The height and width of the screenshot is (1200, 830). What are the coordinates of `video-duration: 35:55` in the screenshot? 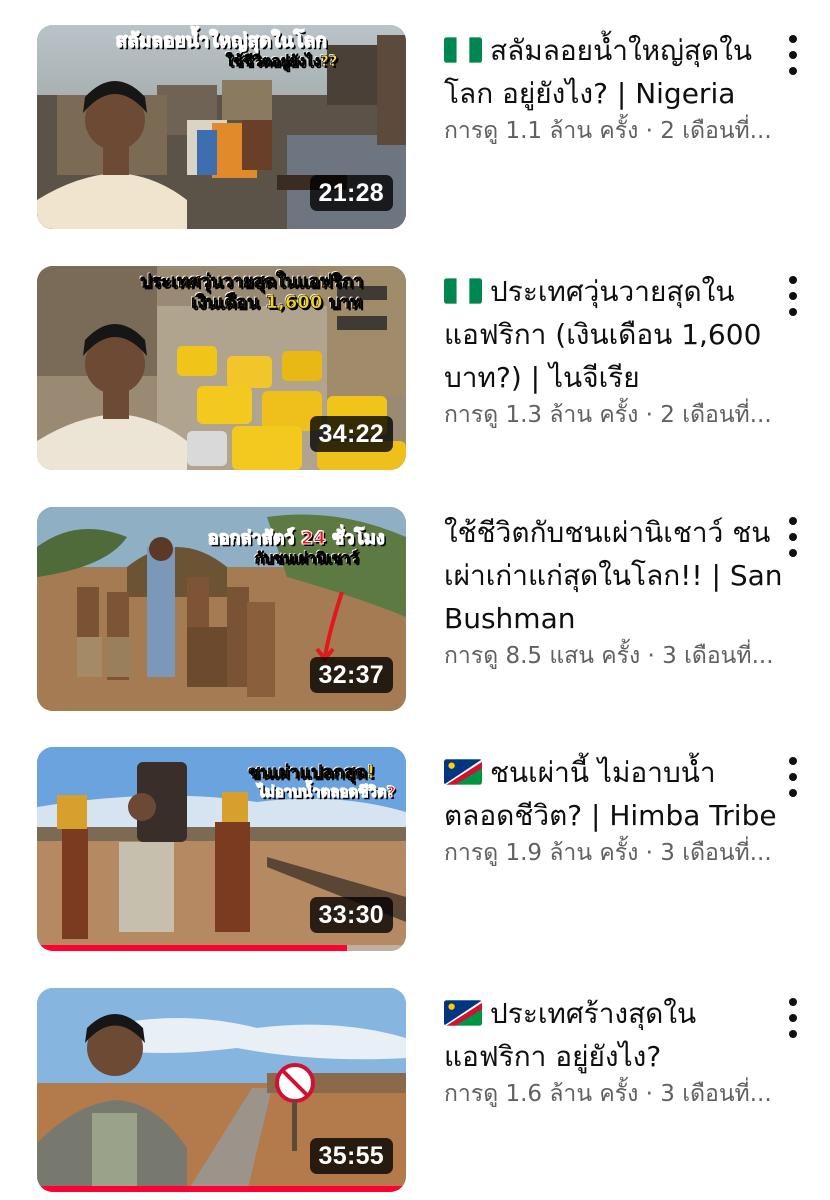 It's located at (351, 1156).